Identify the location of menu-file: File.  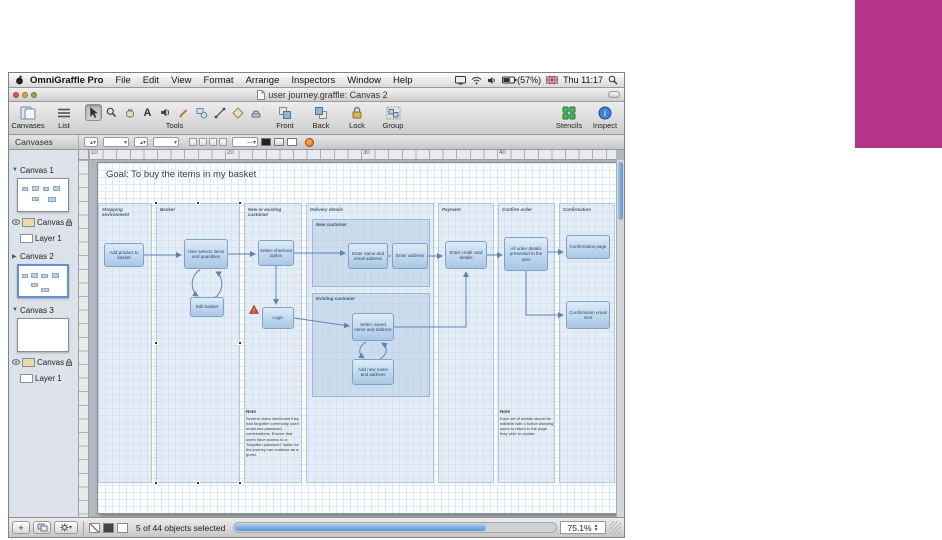
(122, 80).